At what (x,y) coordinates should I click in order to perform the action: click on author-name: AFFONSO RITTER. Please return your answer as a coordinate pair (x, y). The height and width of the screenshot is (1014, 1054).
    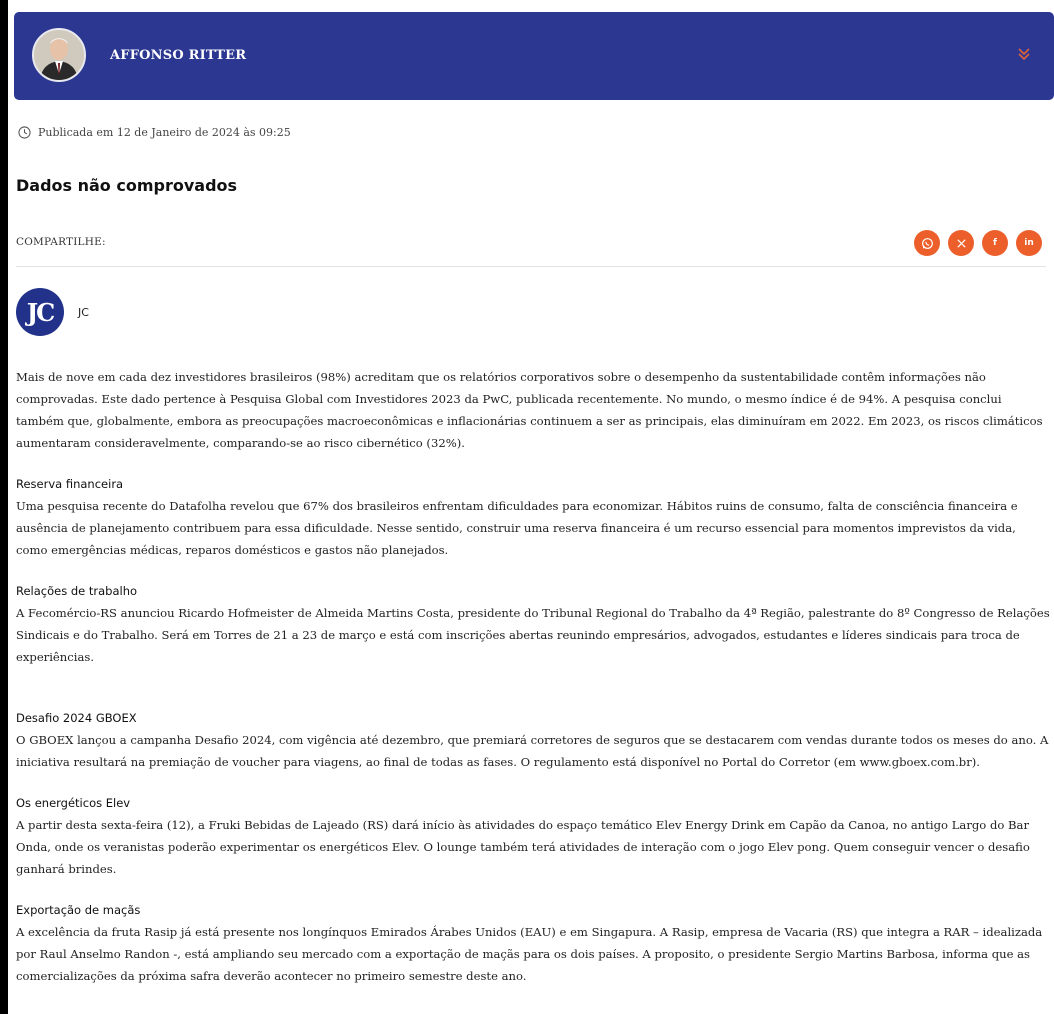
    Looking at the image, I should click on (178, 55).